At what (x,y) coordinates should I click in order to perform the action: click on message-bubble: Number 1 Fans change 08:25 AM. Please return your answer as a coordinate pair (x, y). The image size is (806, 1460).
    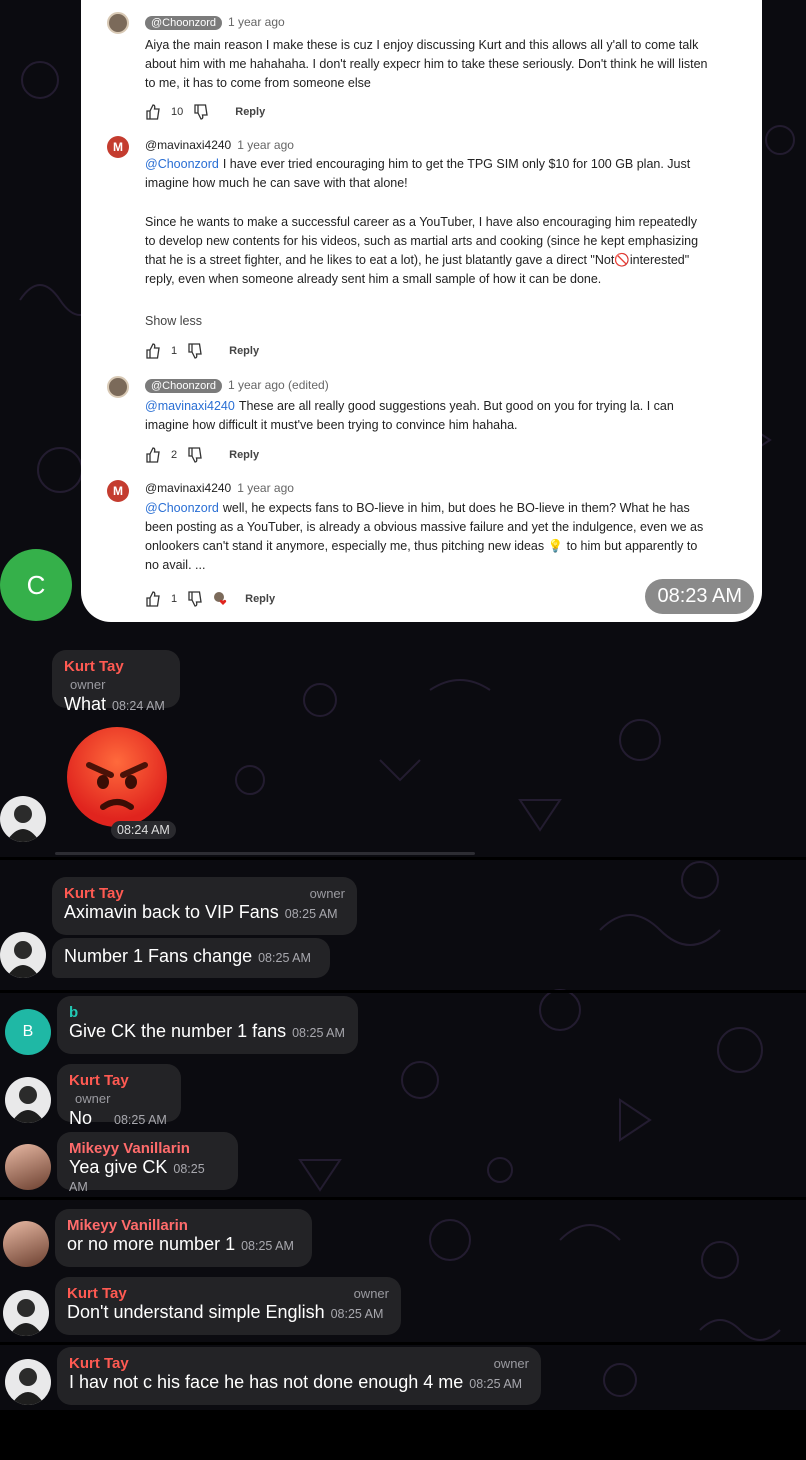
    Looking at the image, I should click on (191, 958).